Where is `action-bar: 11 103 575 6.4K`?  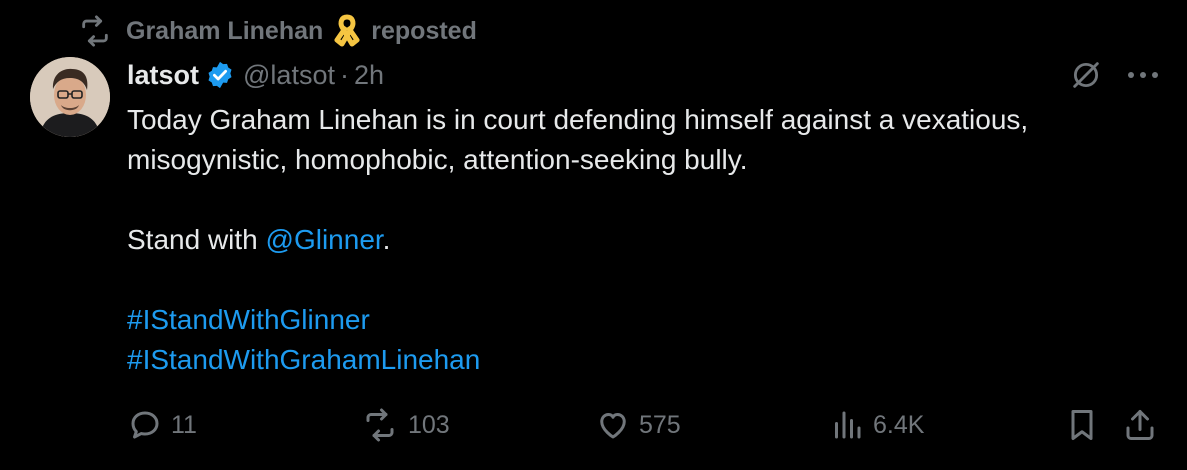 action-bar: 11 103 575 6.4K is located at coordinates (644, 425).